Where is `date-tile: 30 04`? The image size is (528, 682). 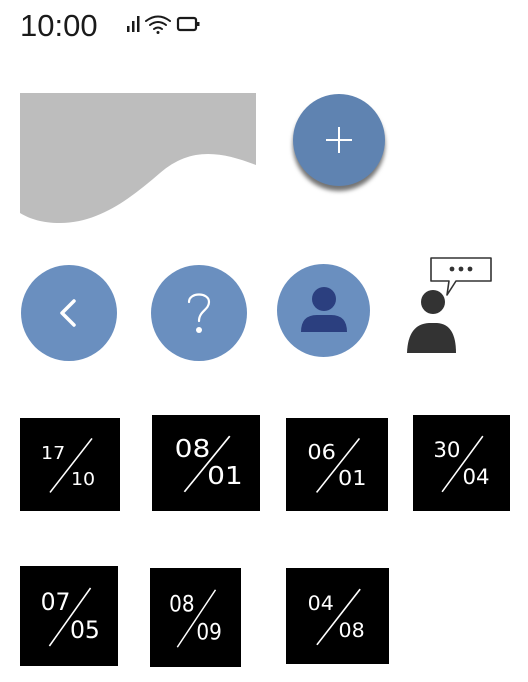 date-tile: 30 04 is located at coordinates (461, 463).